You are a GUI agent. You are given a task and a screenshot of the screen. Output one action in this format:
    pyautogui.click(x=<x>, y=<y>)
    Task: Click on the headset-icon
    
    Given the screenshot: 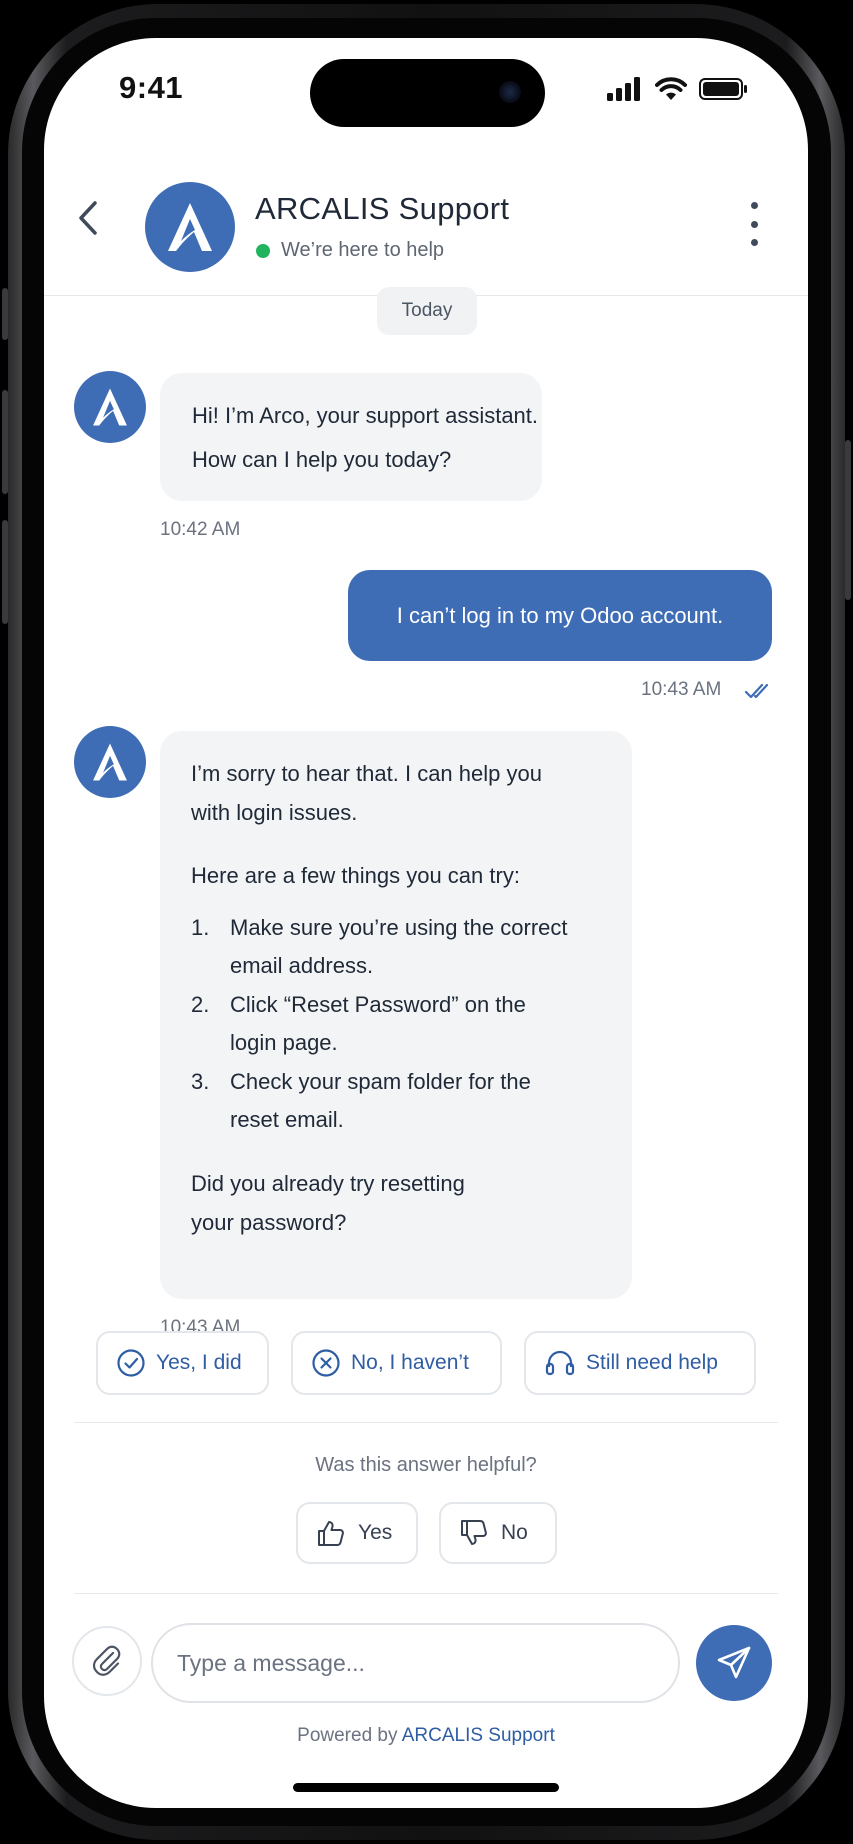 What is the action you would take?
    pyautogui.click(x=560, y=1363)
    